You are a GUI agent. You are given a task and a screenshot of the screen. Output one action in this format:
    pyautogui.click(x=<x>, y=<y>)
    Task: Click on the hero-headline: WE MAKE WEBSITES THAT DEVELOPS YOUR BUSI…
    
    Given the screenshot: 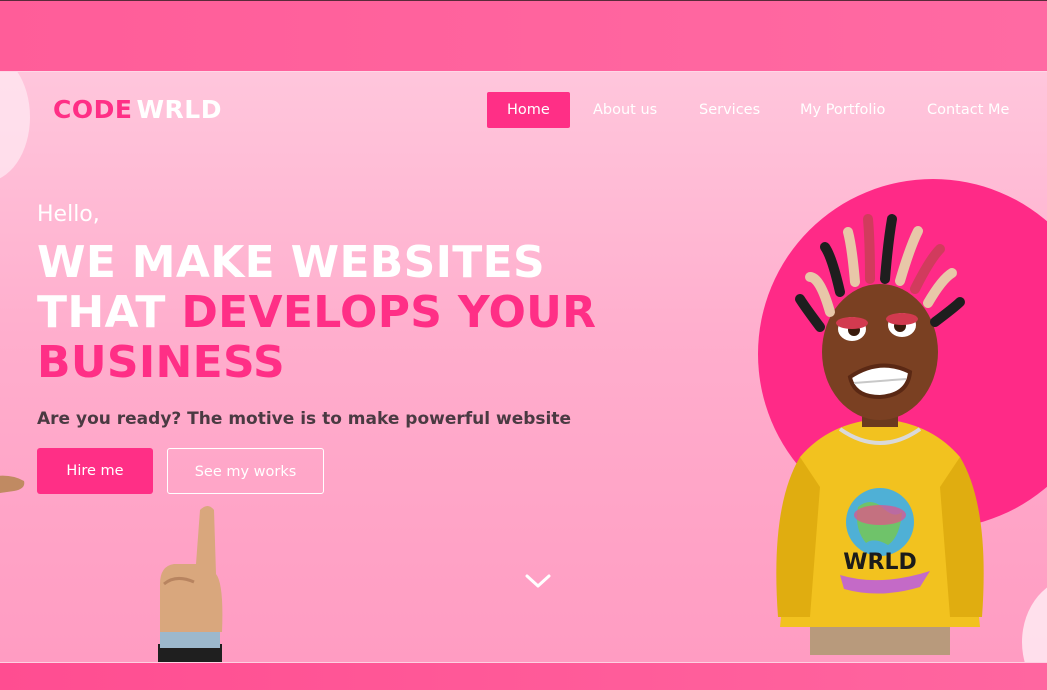 What is the action you would take?
    pyautogui.click(x=347, y=313)
    